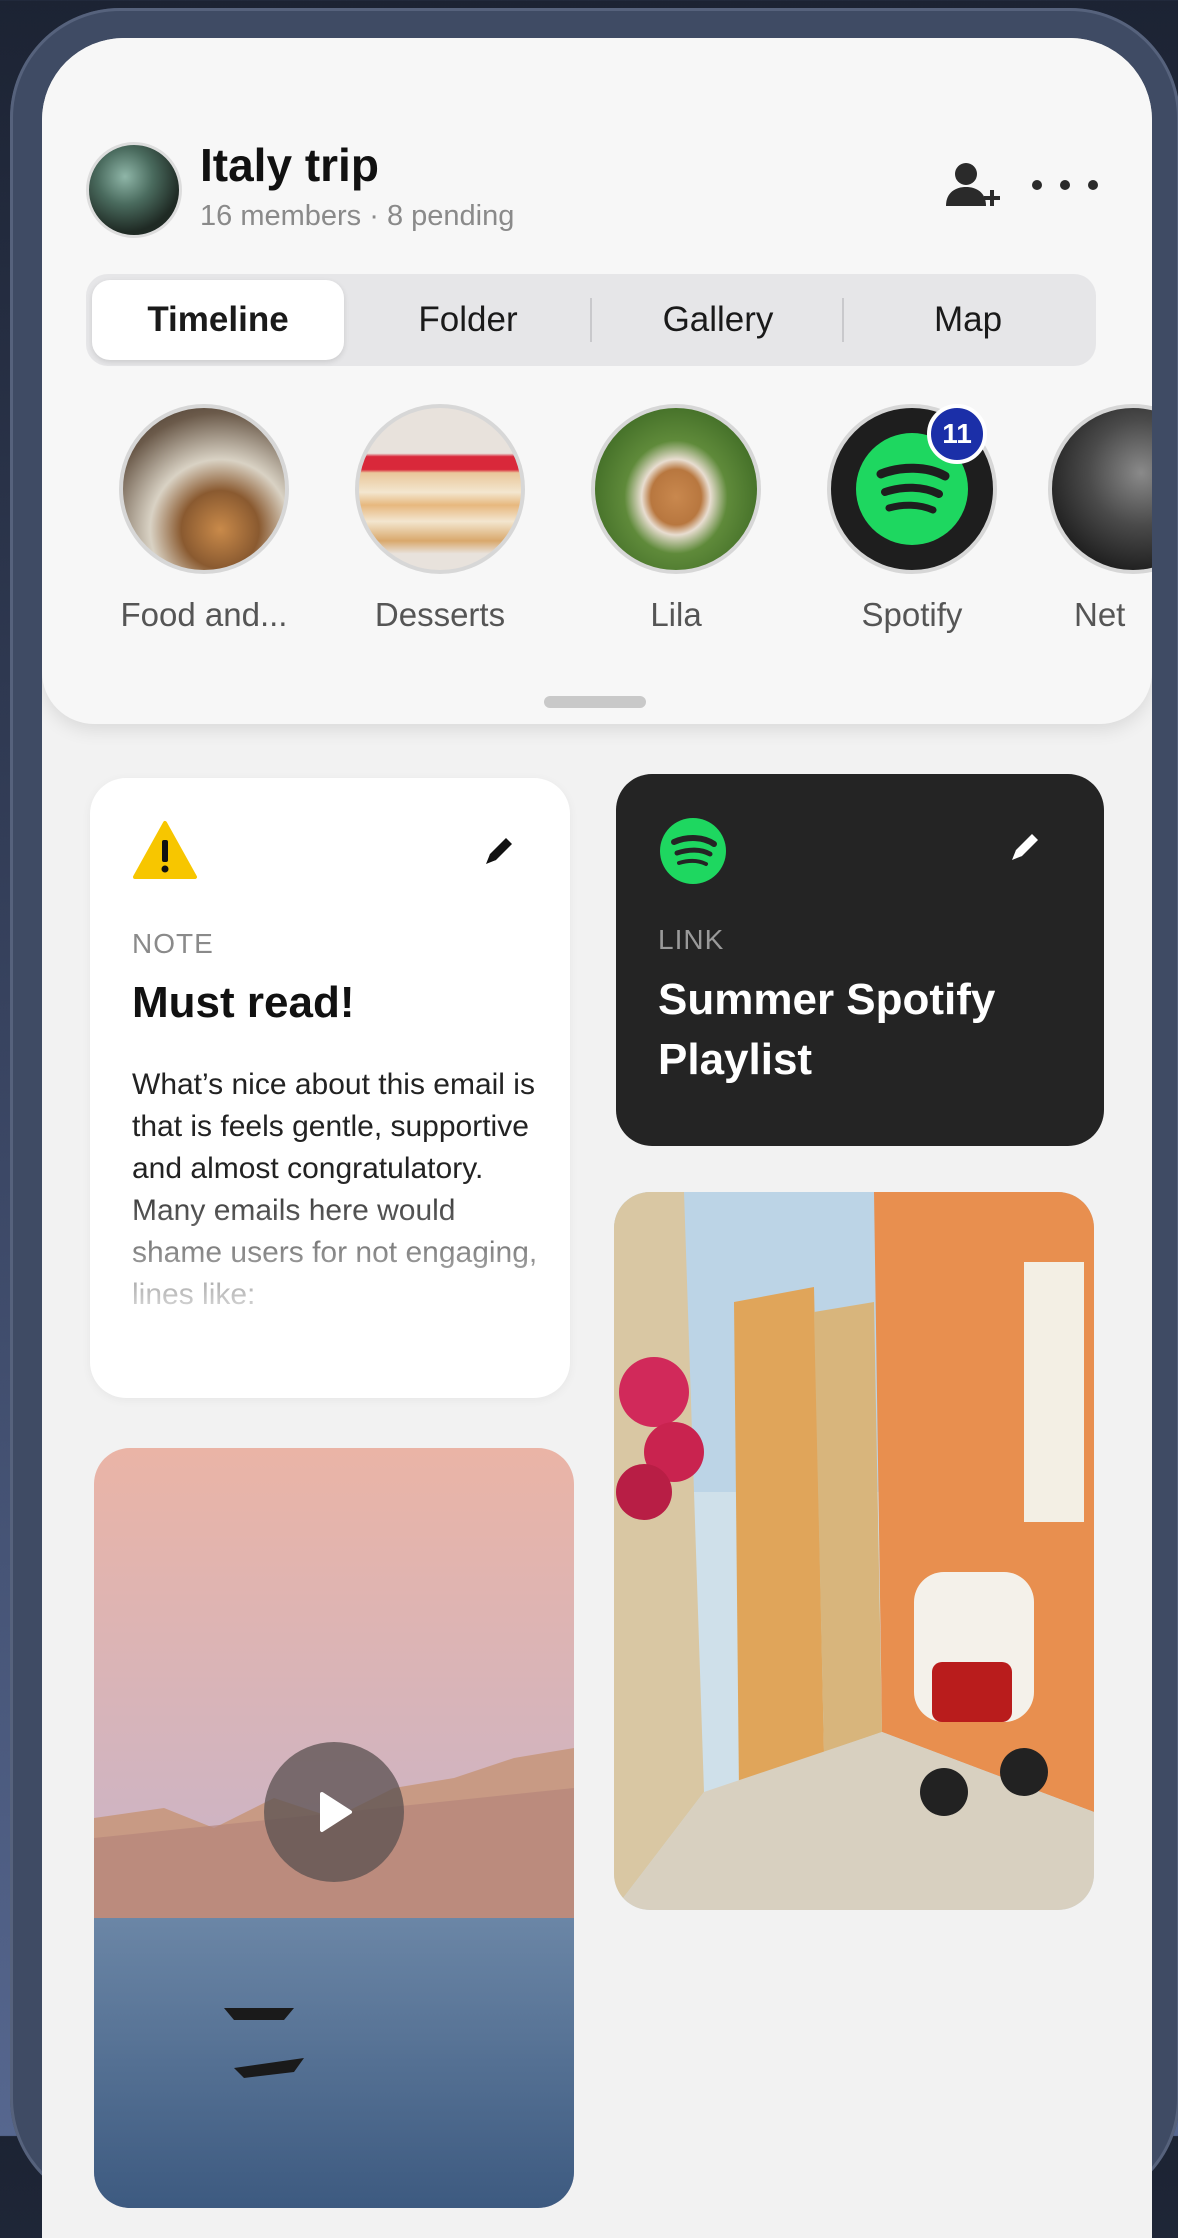 The width and height of the screenshot is (1178, 2238). I want to click on tab-map: Map, so click(968, 320).